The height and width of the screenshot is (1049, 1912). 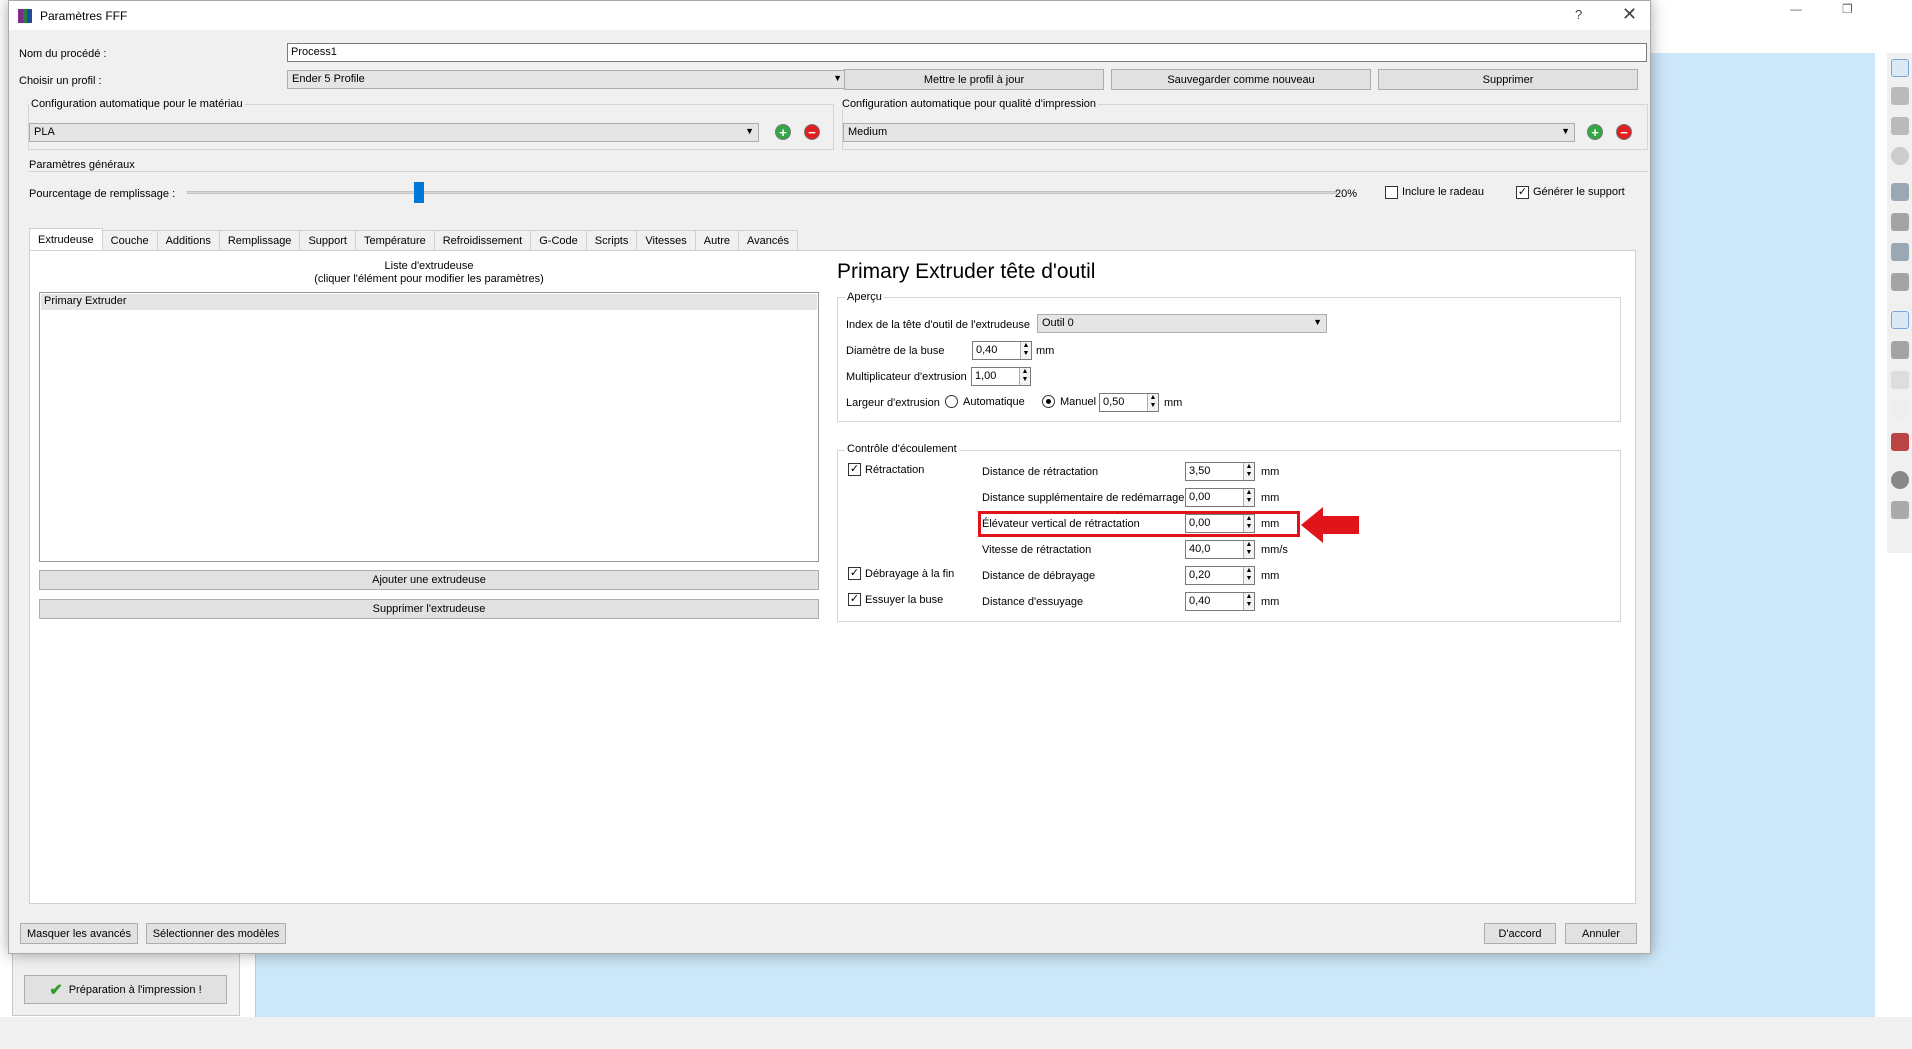 What do you see at coordinates (768, 240) in the screenshot?
I see `tab-advanced: Avancés` at bounding box center [768, 240].